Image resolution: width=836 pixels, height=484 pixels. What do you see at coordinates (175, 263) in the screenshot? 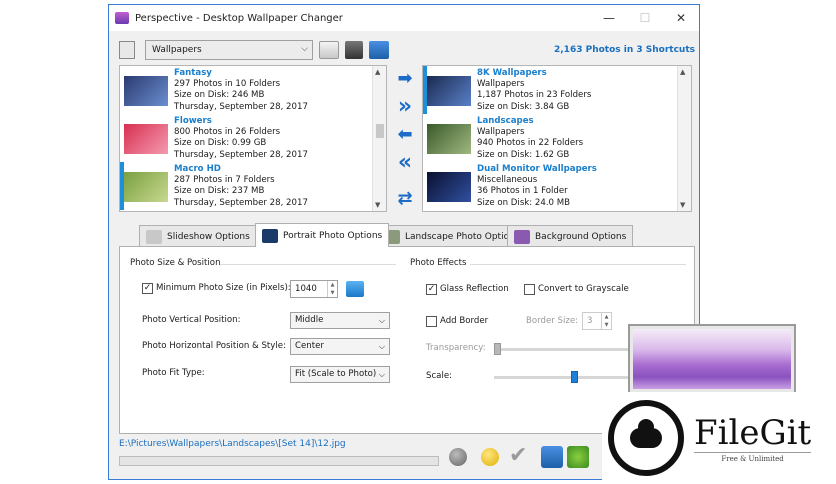
I see `size-section-title: Photo Size & Position` at bounding box center [175, 263].